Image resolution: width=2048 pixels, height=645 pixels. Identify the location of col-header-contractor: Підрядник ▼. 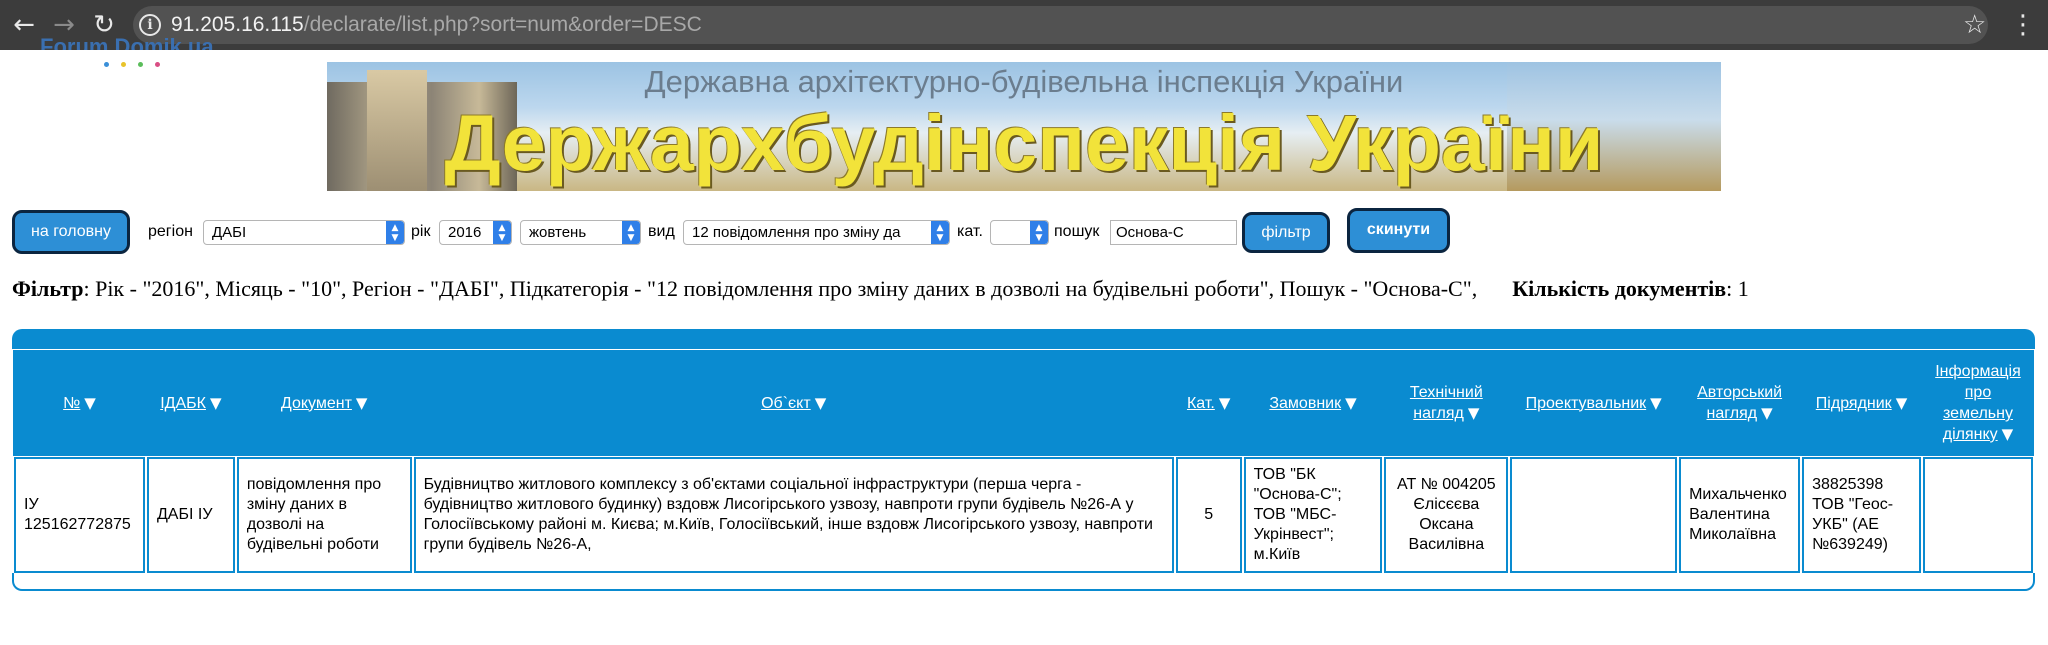
(1861, 403).